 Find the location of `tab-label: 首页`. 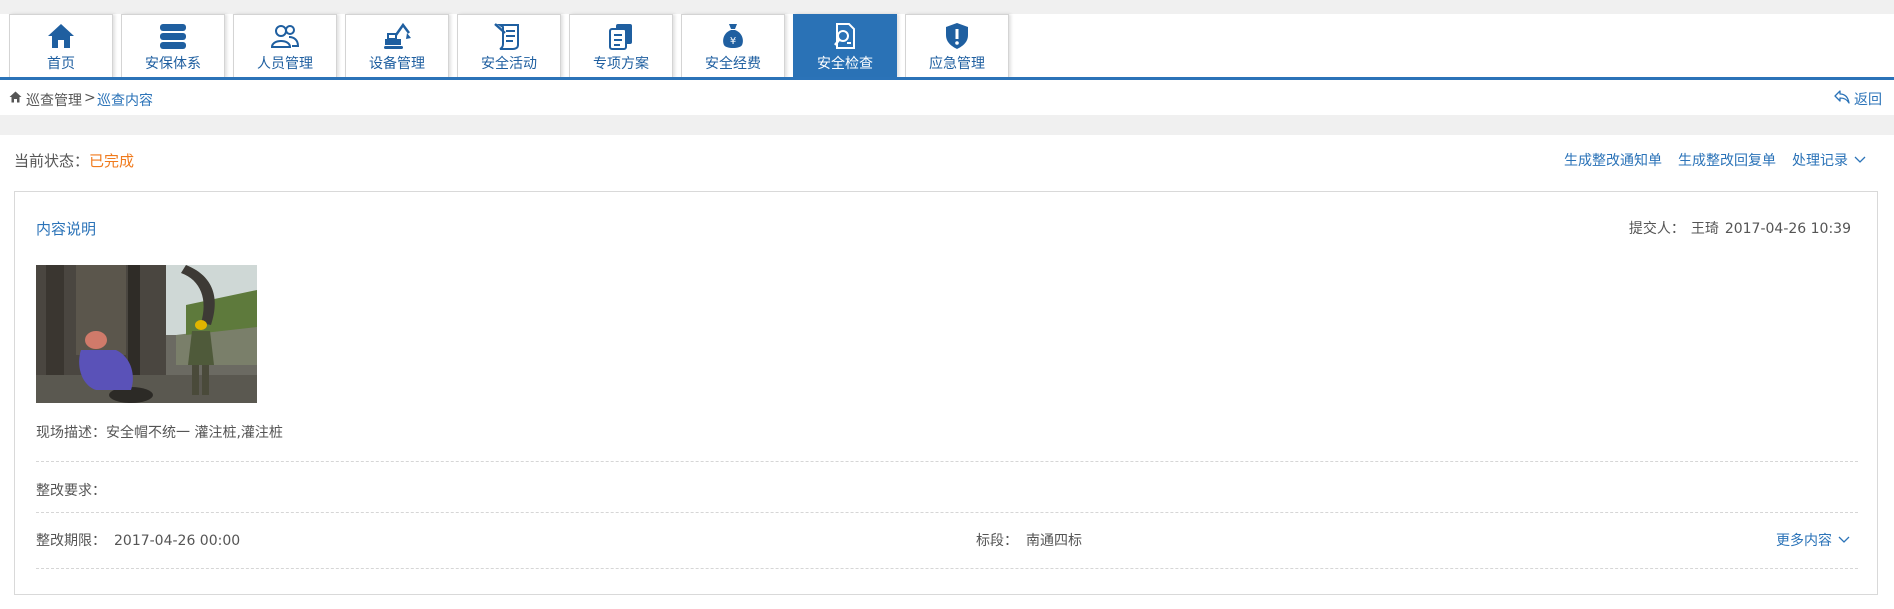

tab-label: 首页 is located at coordinates (61, 64).